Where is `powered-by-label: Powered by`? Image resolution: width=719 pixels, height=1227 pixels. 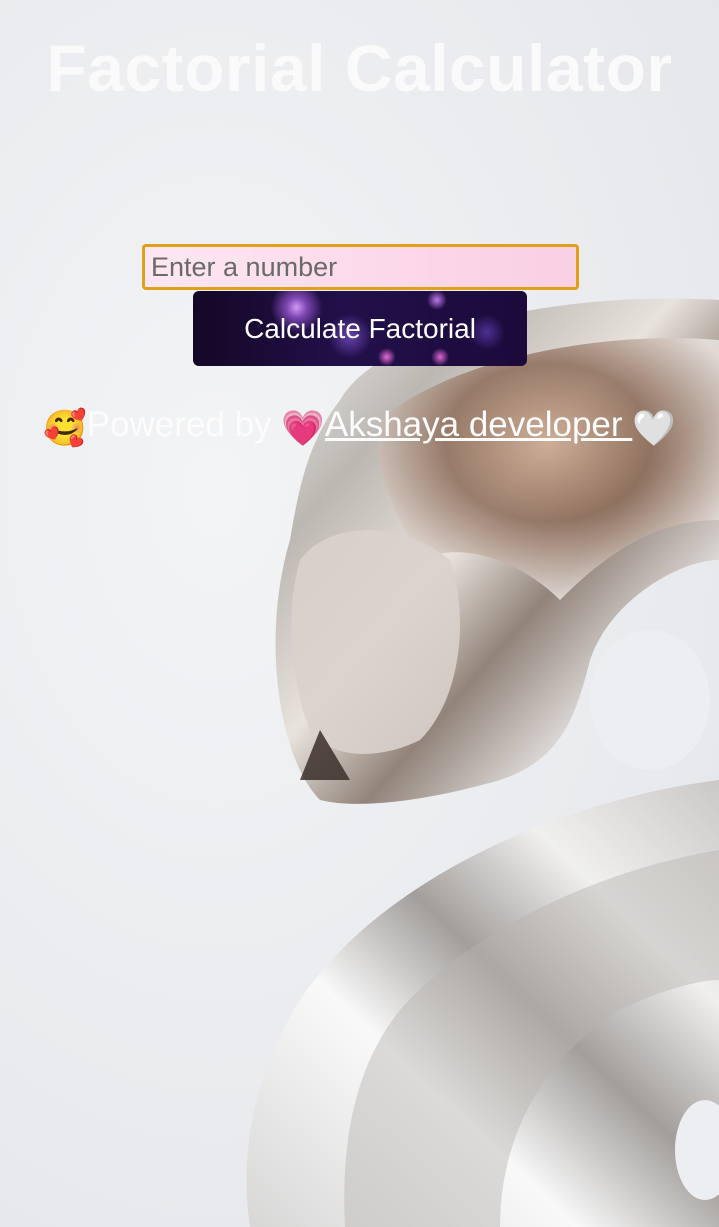
powered-by-label: Powered by is located at coordinates (184, 424).